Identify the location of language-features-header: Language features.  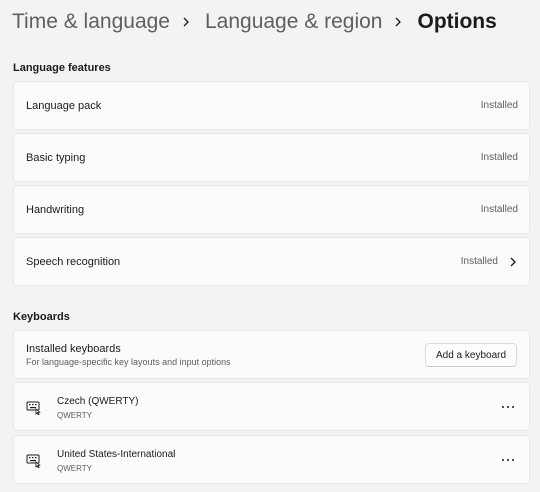
(62, 68).